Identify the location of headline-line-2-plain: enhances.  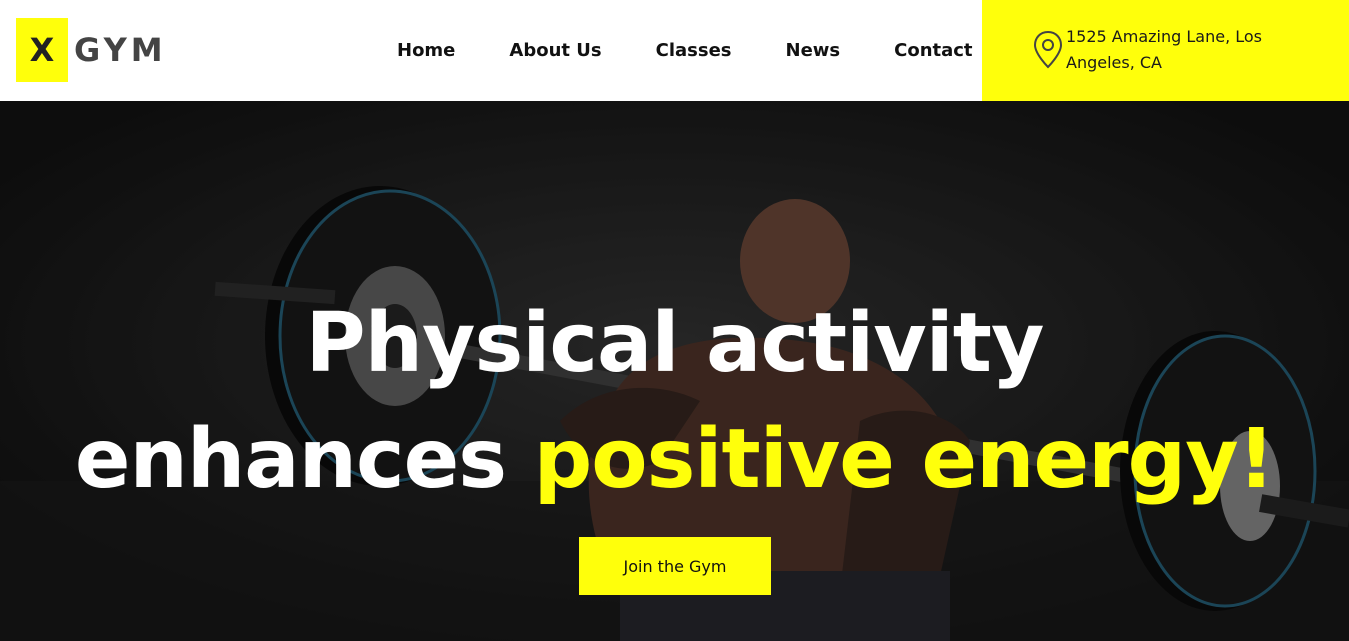
(290, 459).